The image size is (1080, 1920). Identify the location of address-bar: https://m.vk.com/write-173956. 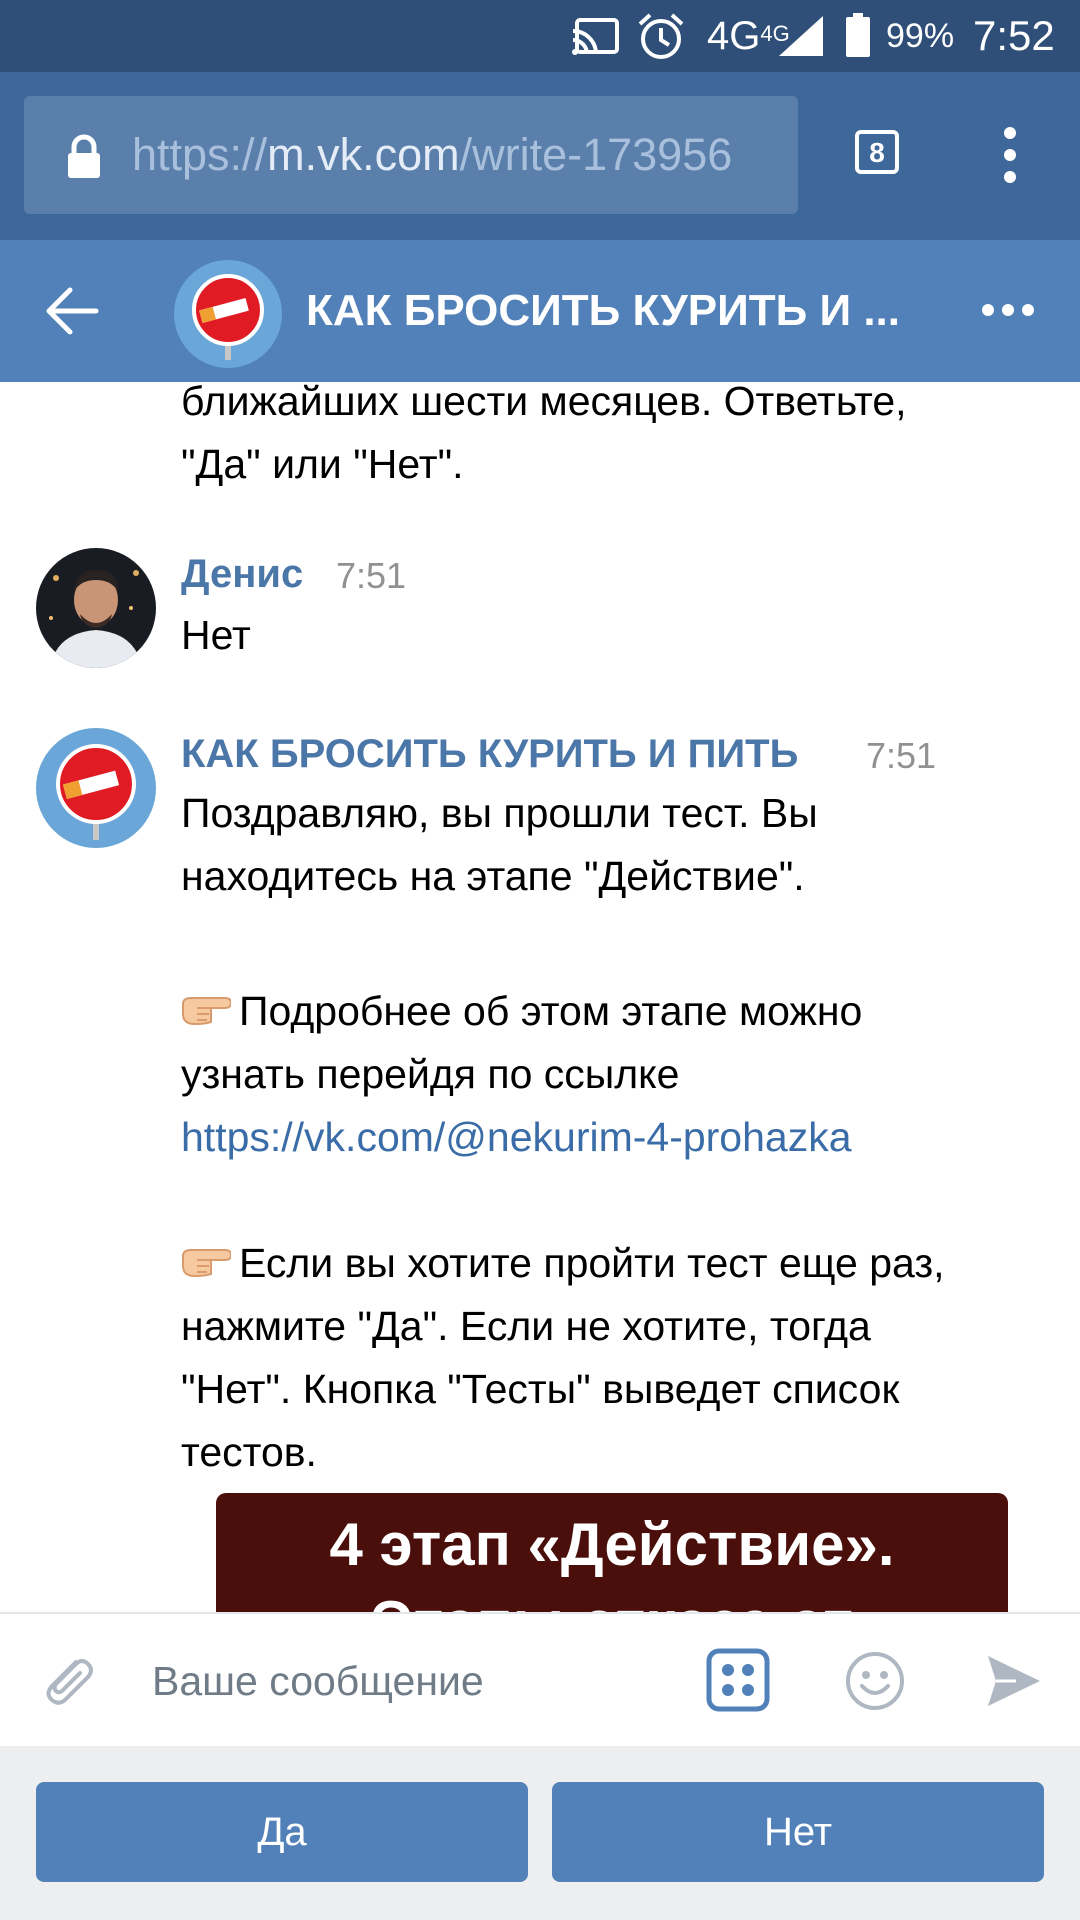
(411, 155).